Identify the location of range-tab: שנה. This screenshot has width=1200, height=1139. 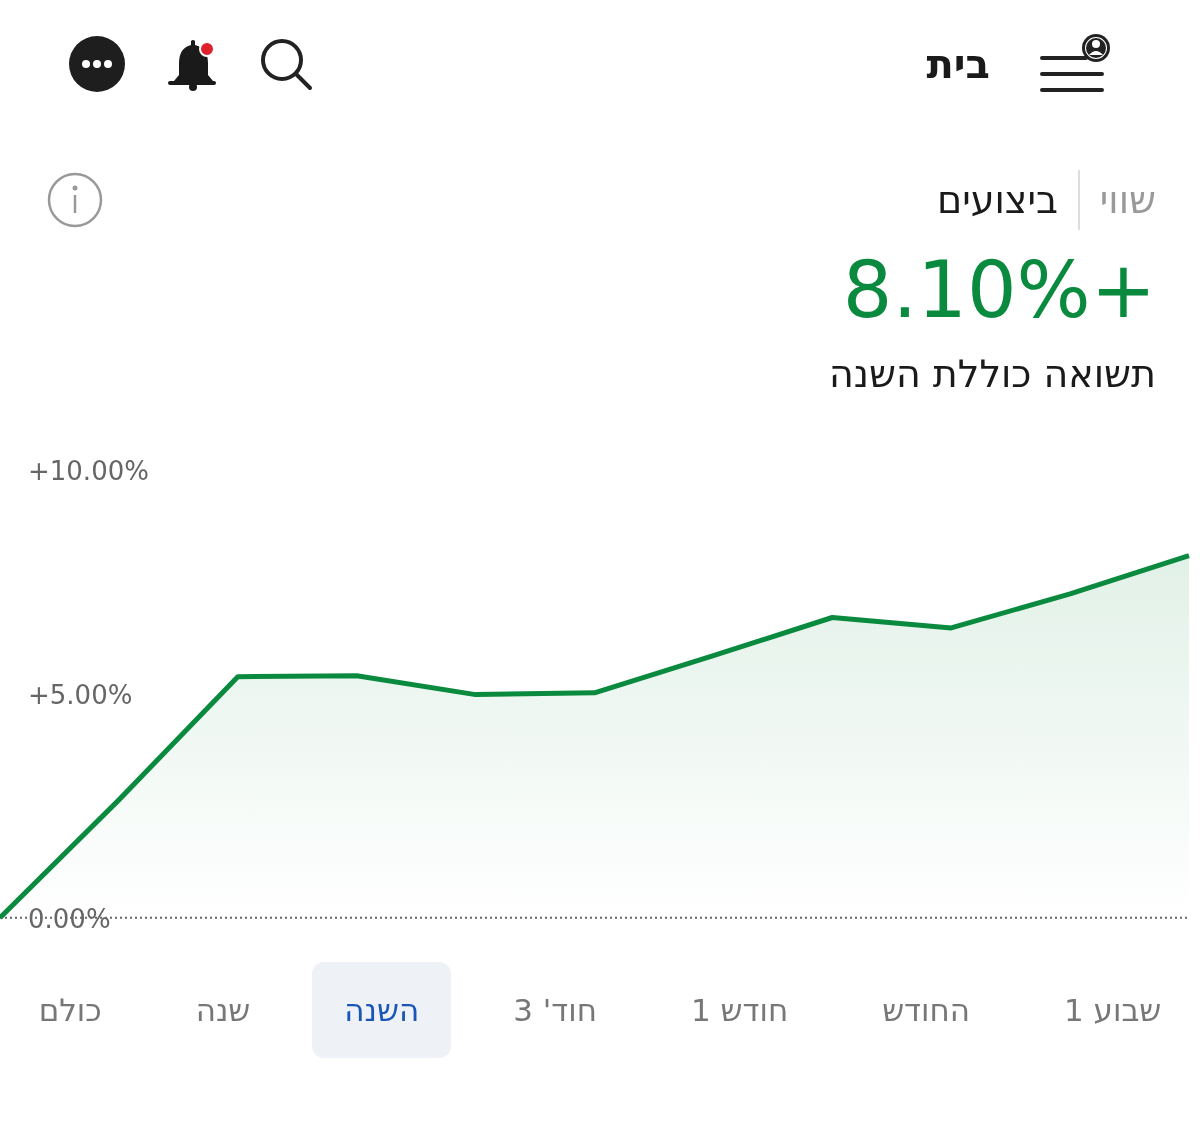
(223, 1009).